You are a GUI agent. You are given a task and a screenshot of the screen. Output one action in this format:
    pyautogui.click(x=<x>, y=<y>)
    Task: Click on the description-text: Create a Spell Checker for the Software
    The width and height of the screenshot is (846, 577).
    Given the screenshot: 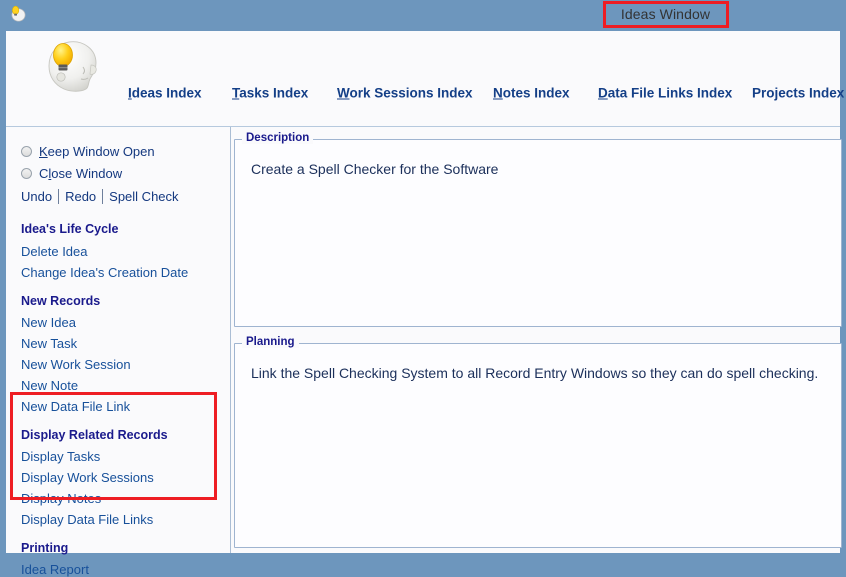 What is the action you would take?
    pyautogui.click(x=541, y=169)
    